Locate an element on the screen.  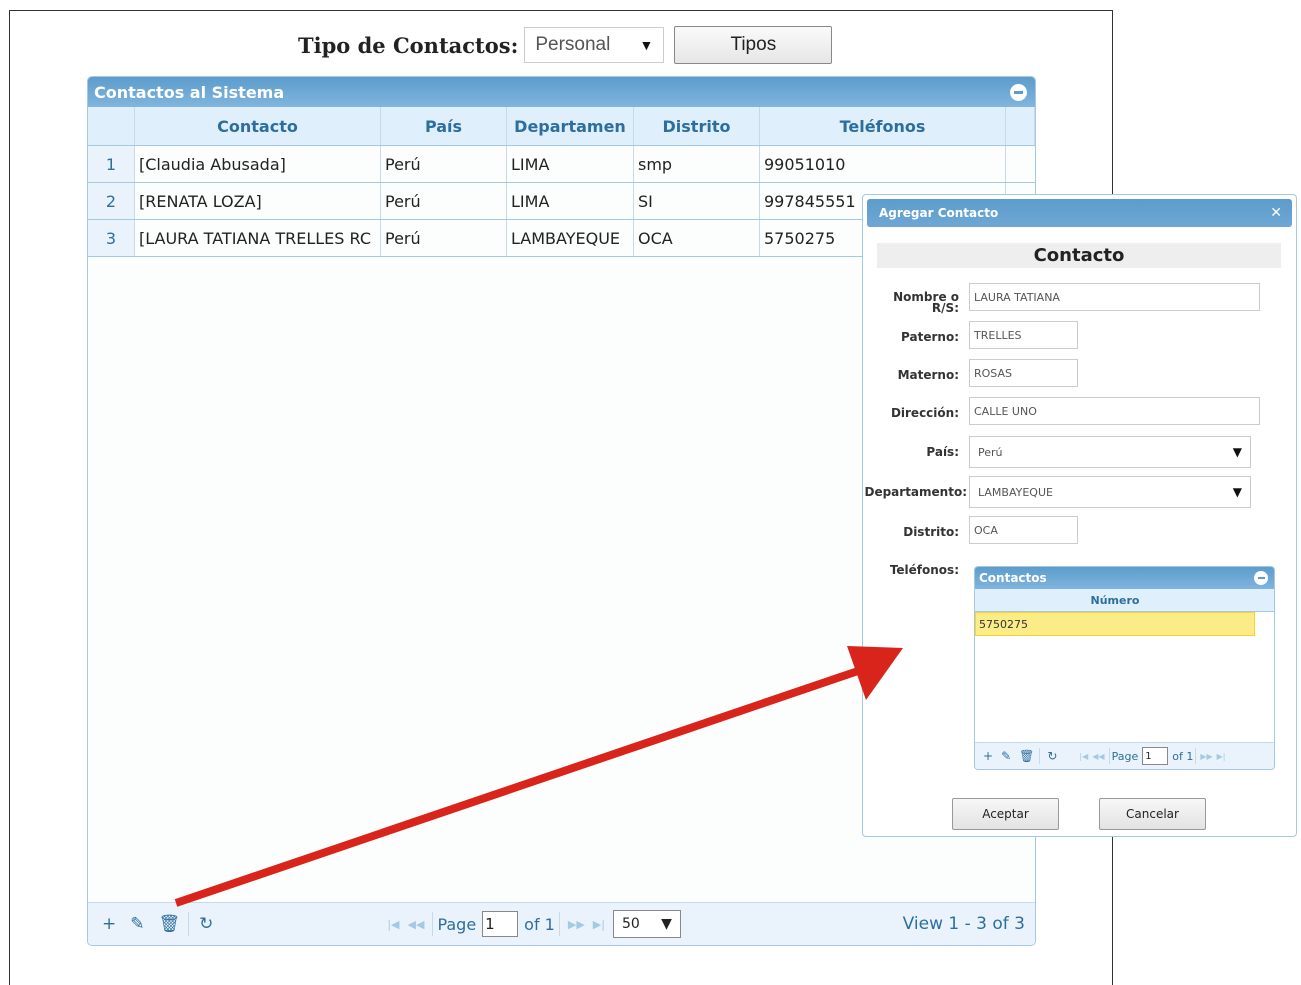
materno-field: ROSAS is located at coordinates (1023, 373).